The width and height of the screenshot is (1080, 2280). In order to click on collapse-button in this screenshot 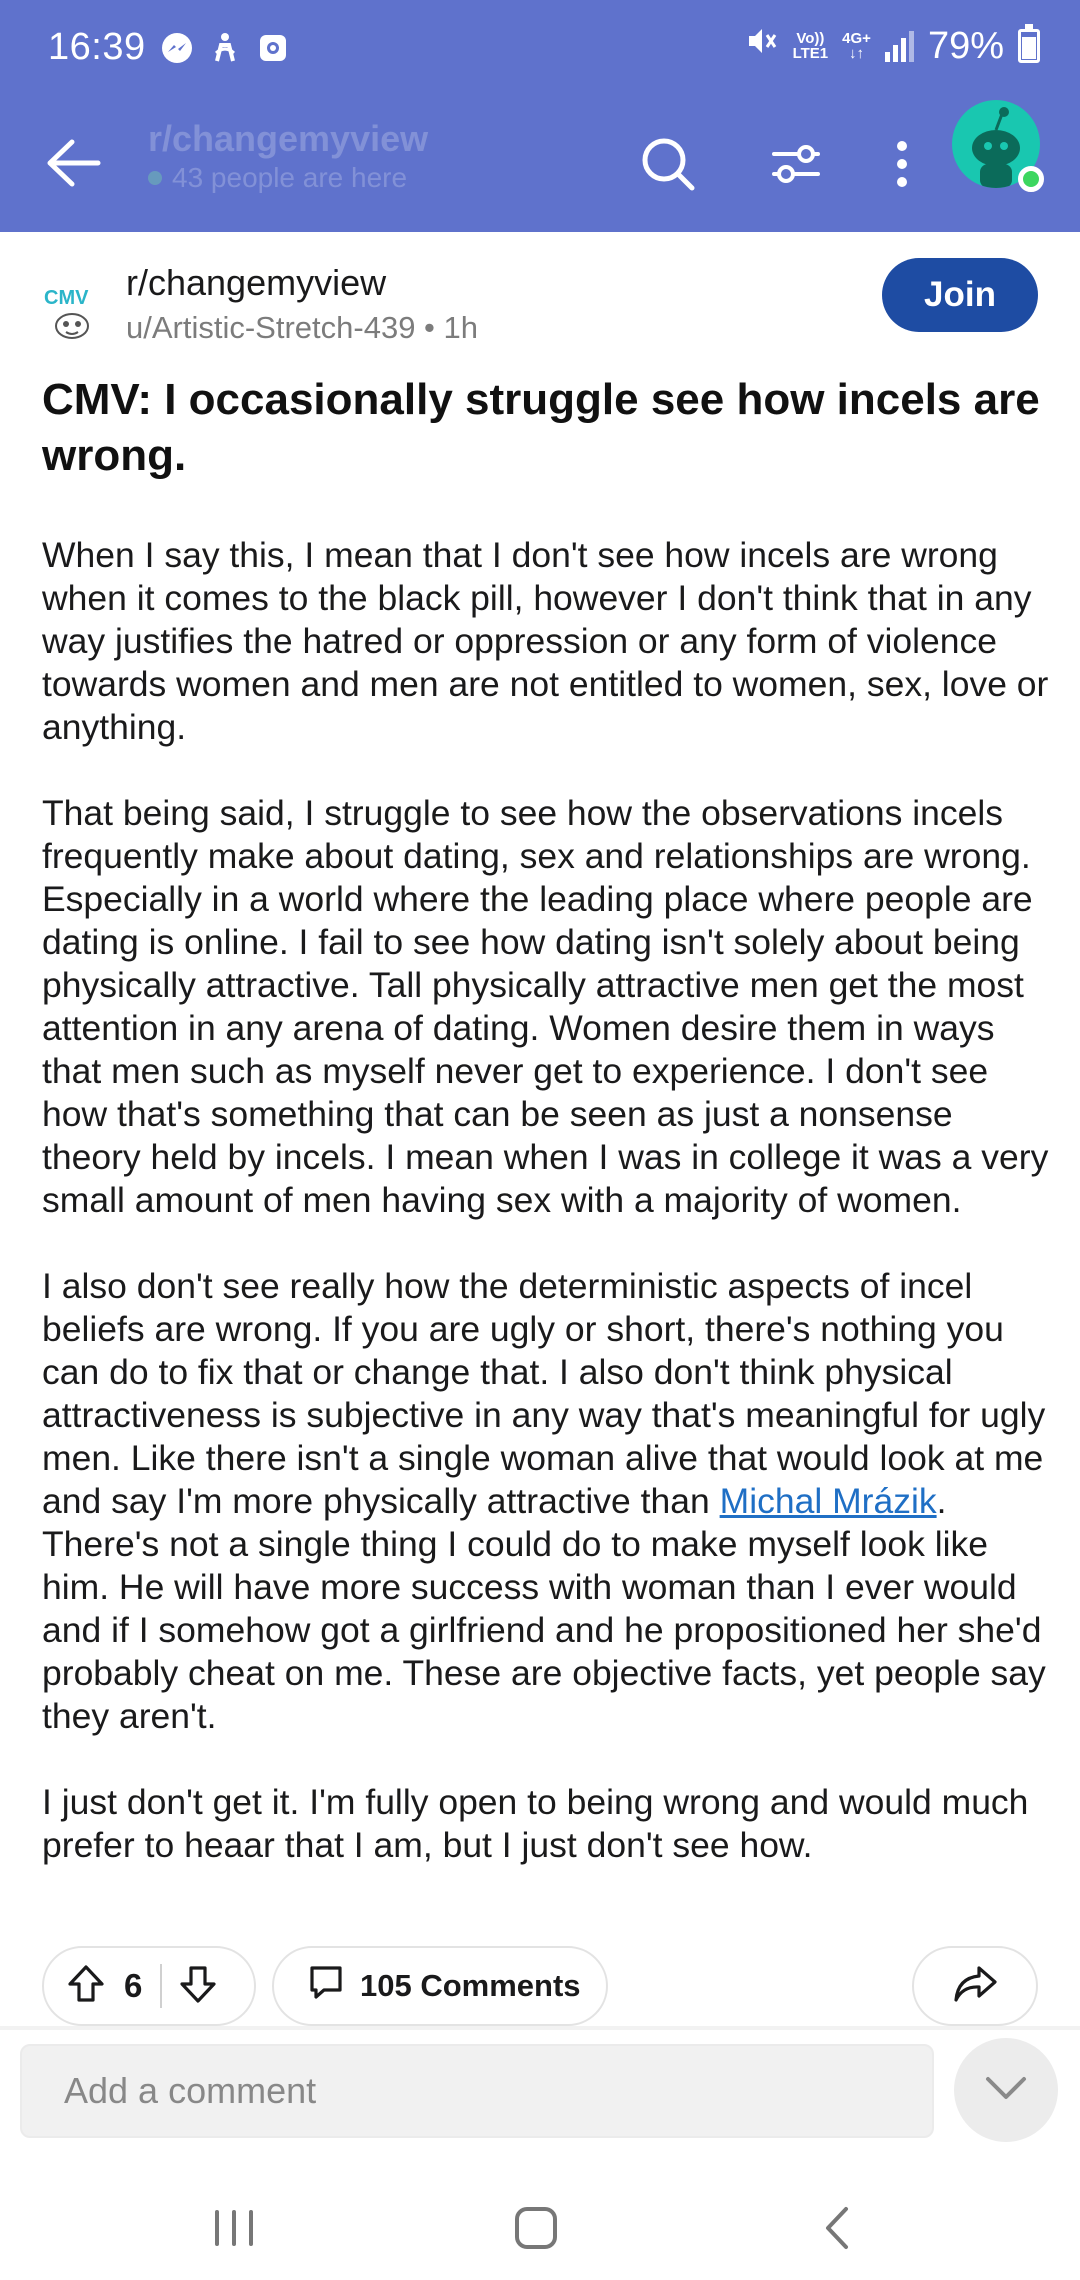, I will do `click(1006, 2090)`.